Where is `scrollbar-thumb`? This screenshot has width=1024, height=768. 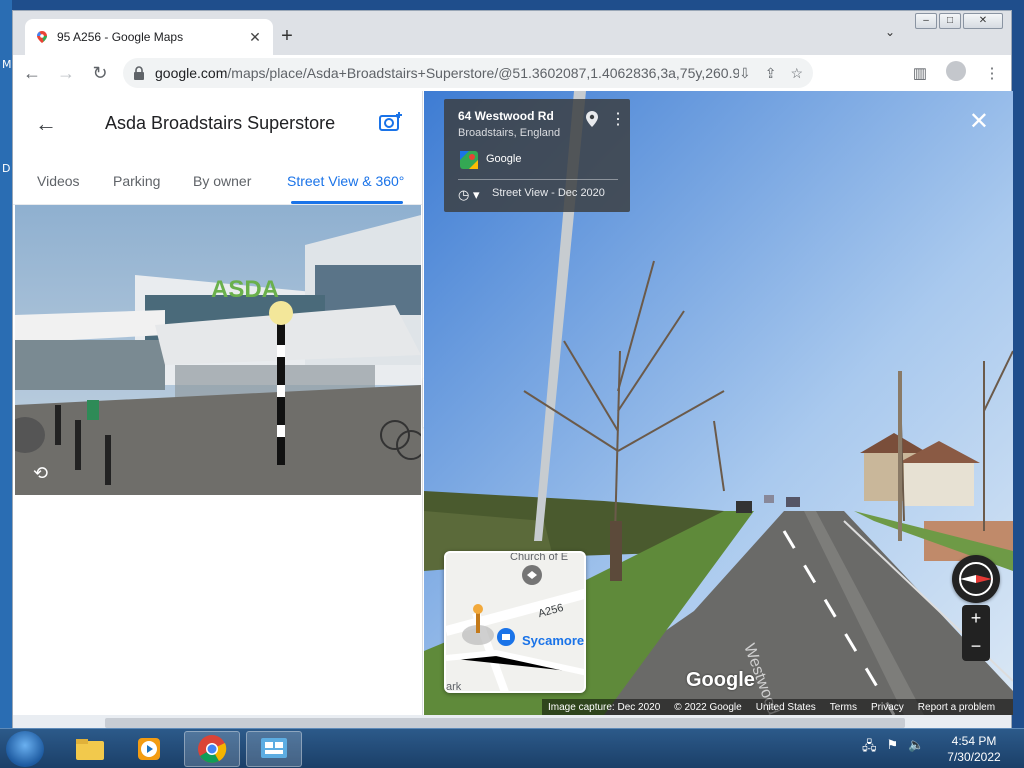 scrollbar-thumb is located at coordinates (505, 723).